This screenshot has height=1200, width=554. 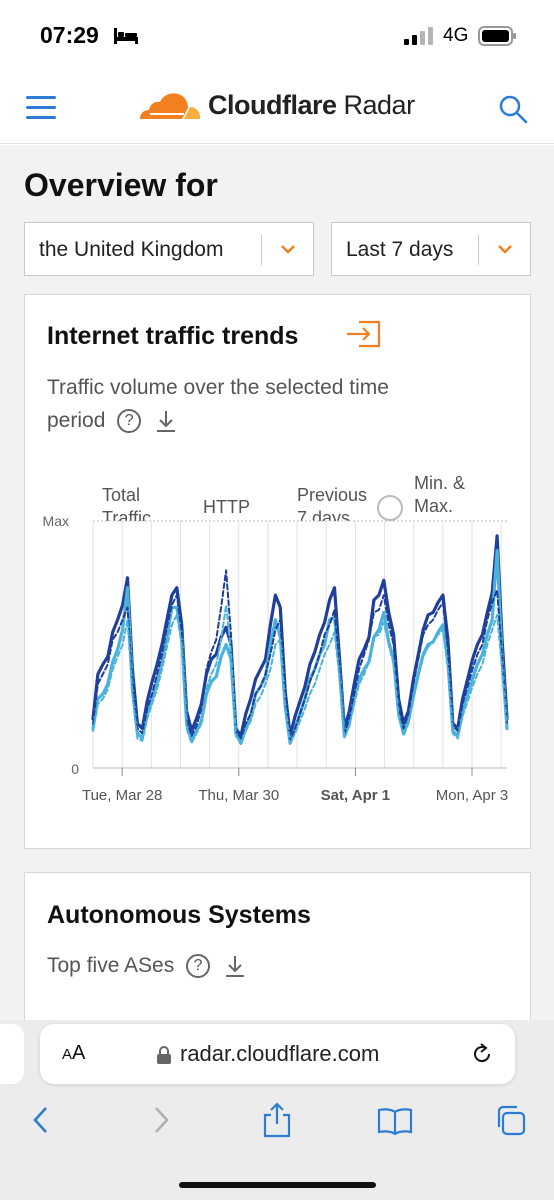 What do you see at coordinates (43, 1120) in the screenshot?
I see `back-icon` at bounding box center [43, 1120].